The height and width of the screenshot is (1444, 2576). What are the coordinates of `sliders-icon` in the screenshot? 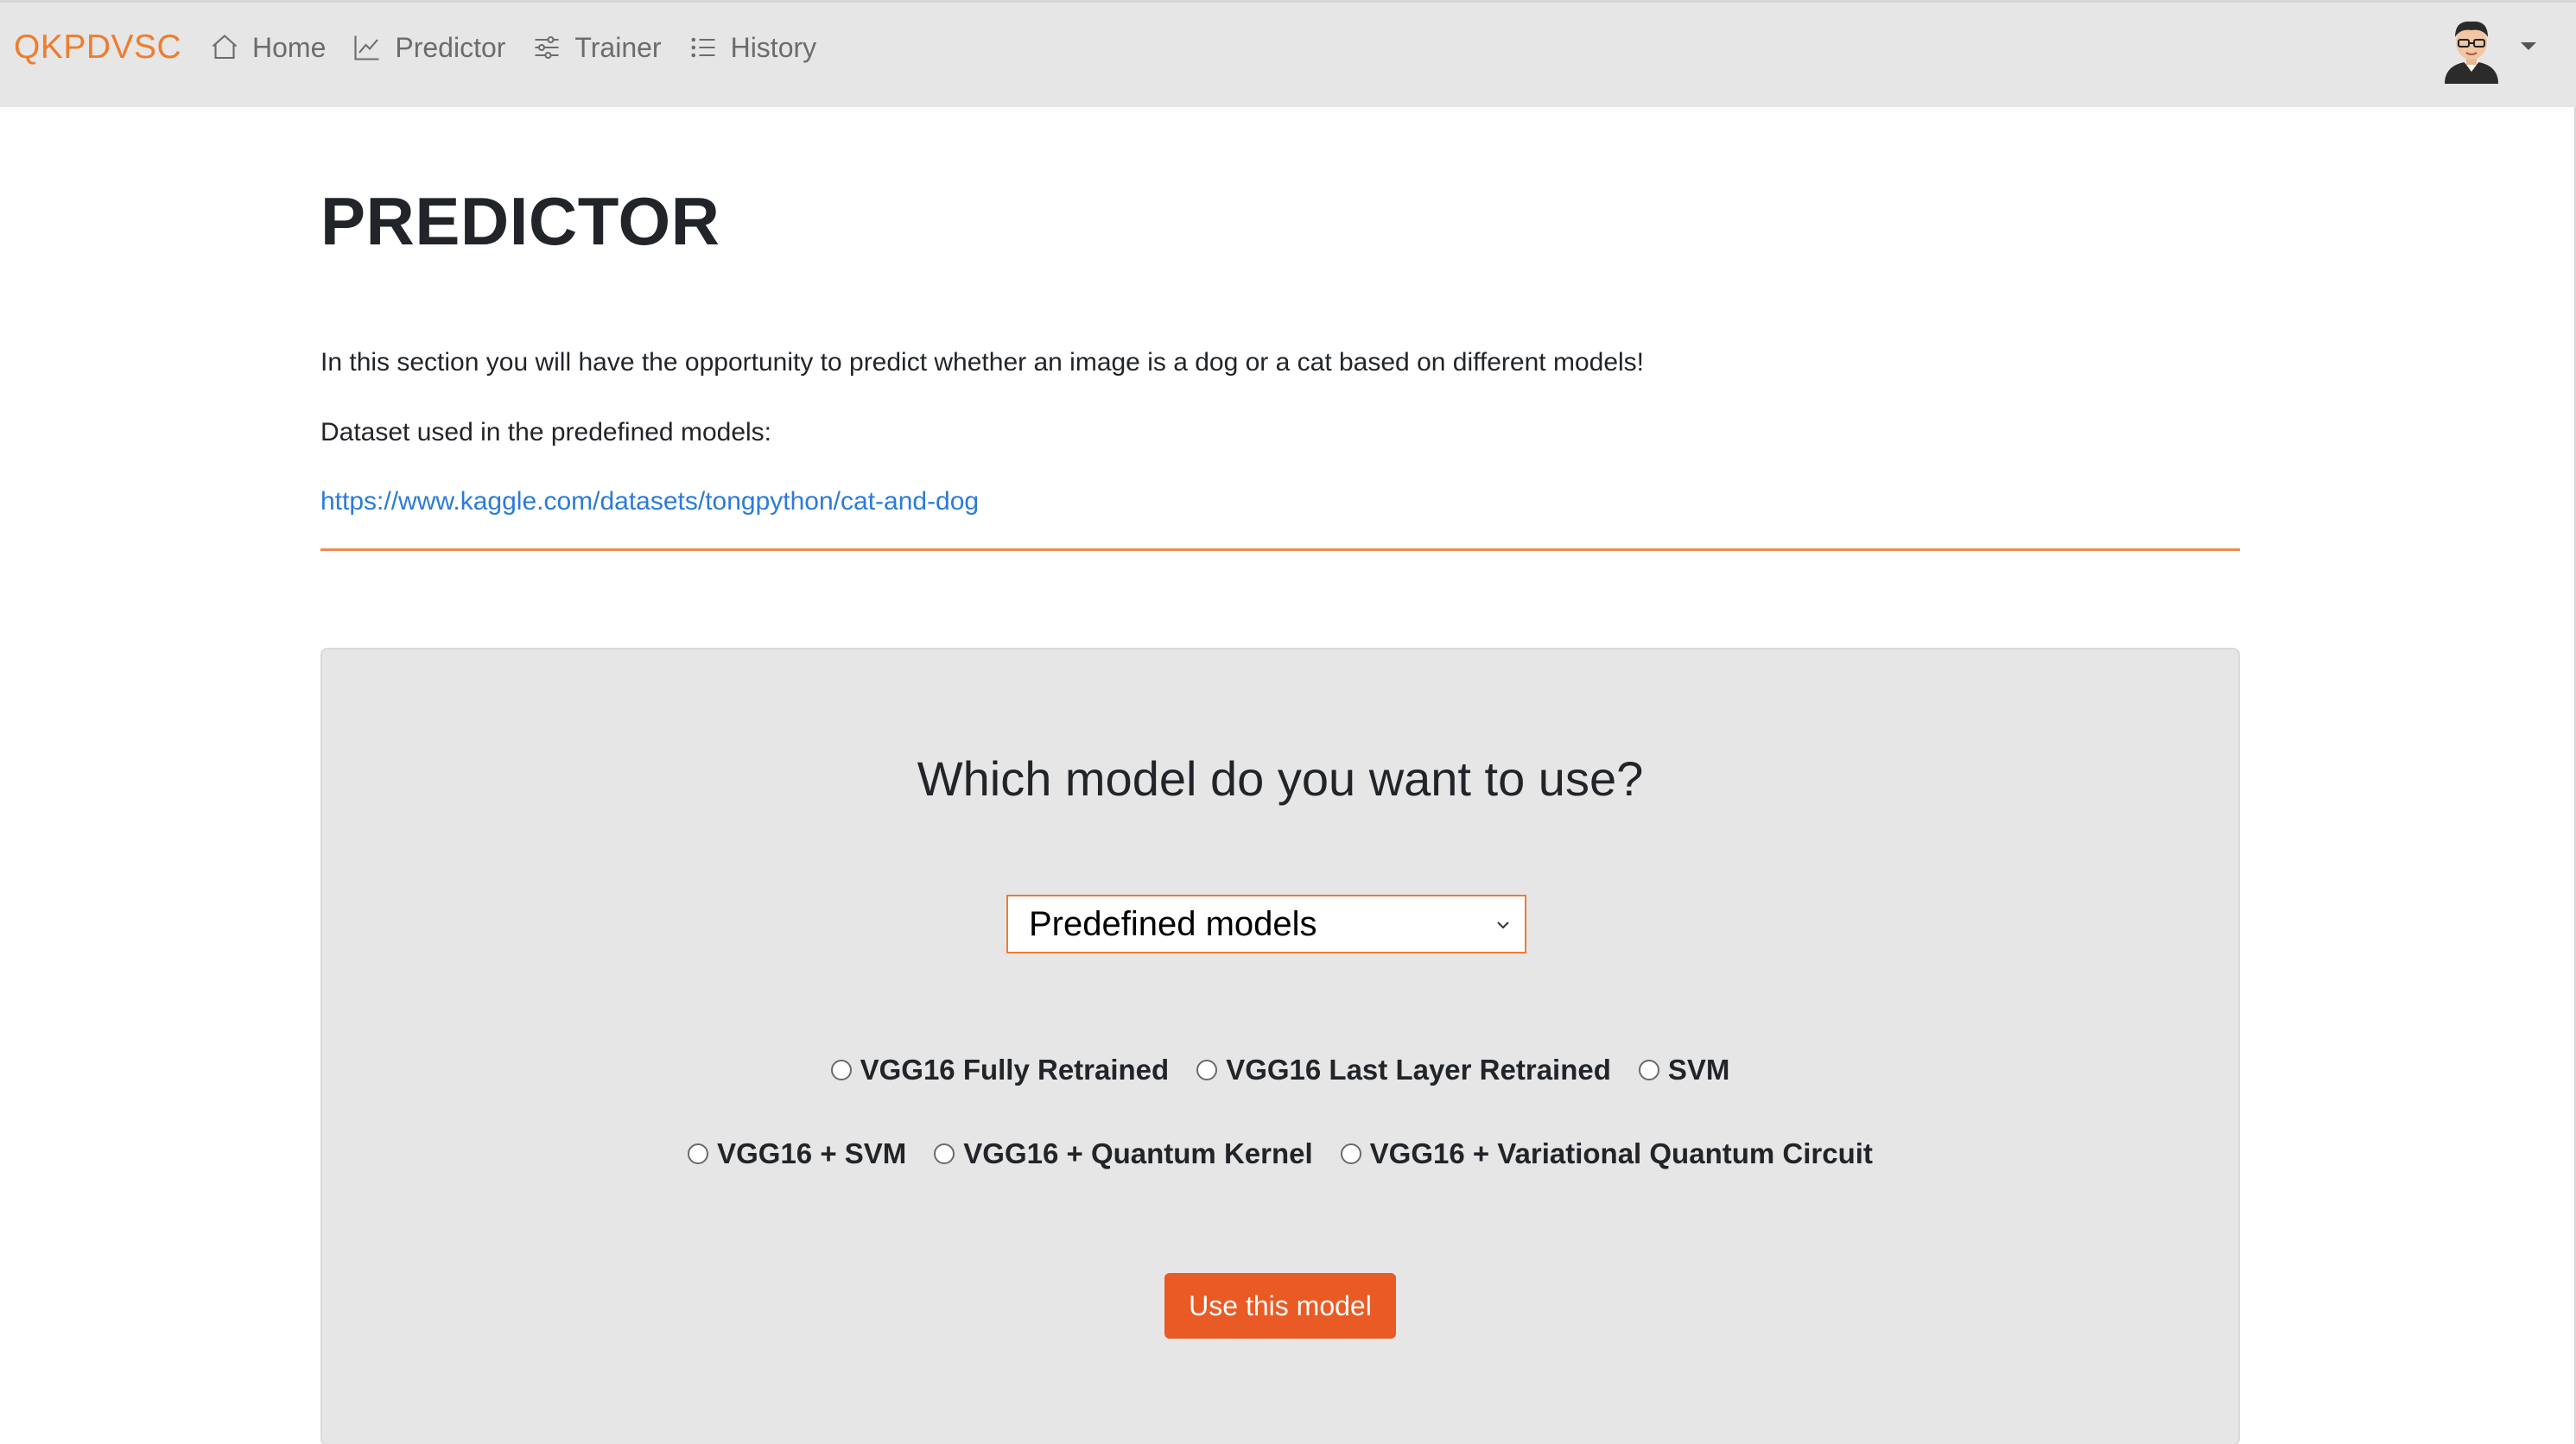 It's located at (546, 47).